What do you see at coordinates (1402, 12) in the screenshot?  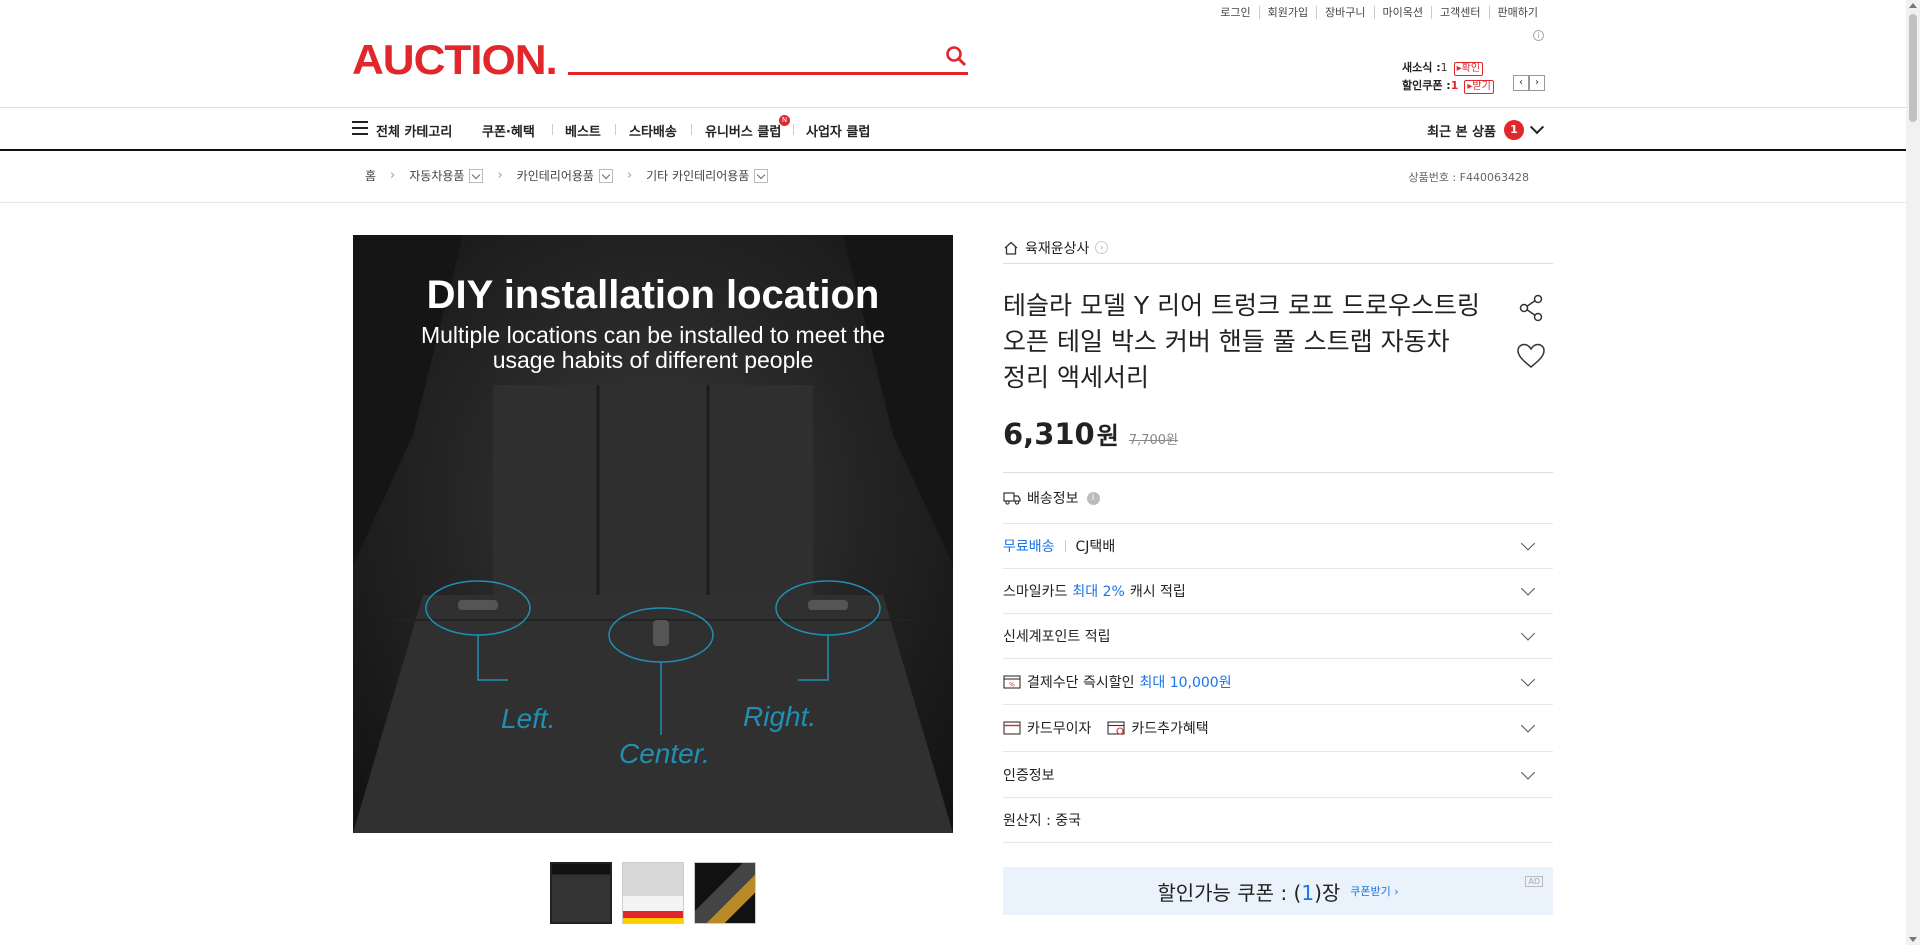 I see `my-auction-link: 마이옥션` at bounding box center [1402, 12].